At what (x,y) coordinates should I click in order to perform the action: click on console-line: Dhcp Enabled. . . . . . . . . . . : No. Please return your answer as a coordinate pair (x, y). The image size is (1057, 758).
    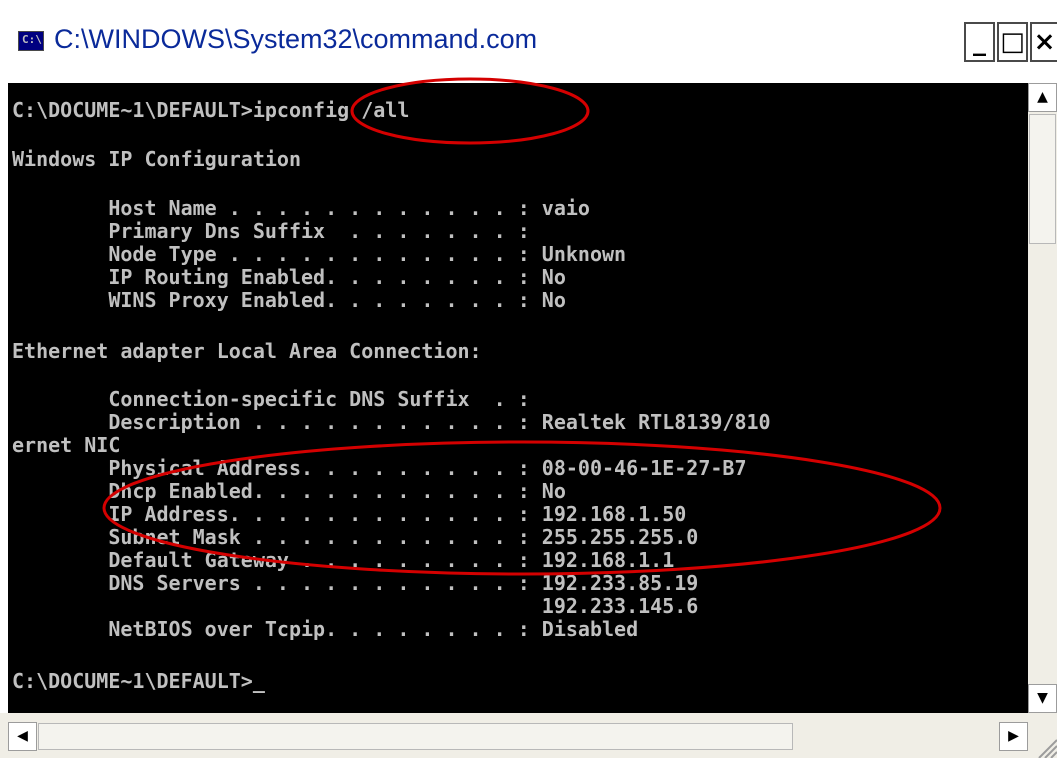
    Looking at the image, I should click on (289, 491).